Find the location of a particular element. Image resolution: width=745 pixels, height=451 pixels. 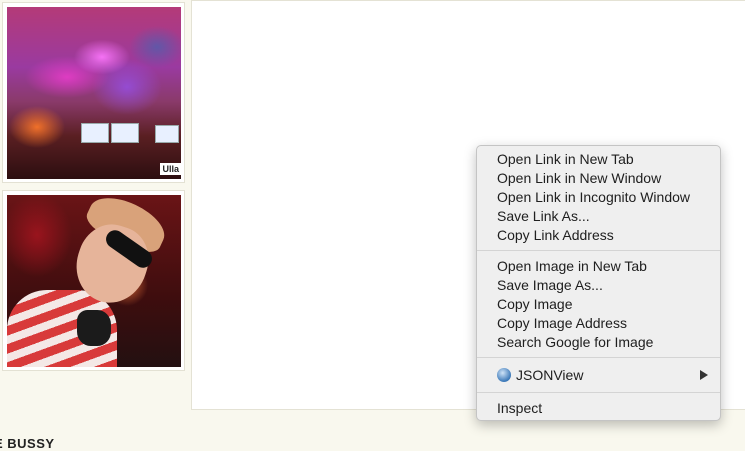

menu-open-image-new-tab: Open Image in New Tab is located at coordinates (598, 266).